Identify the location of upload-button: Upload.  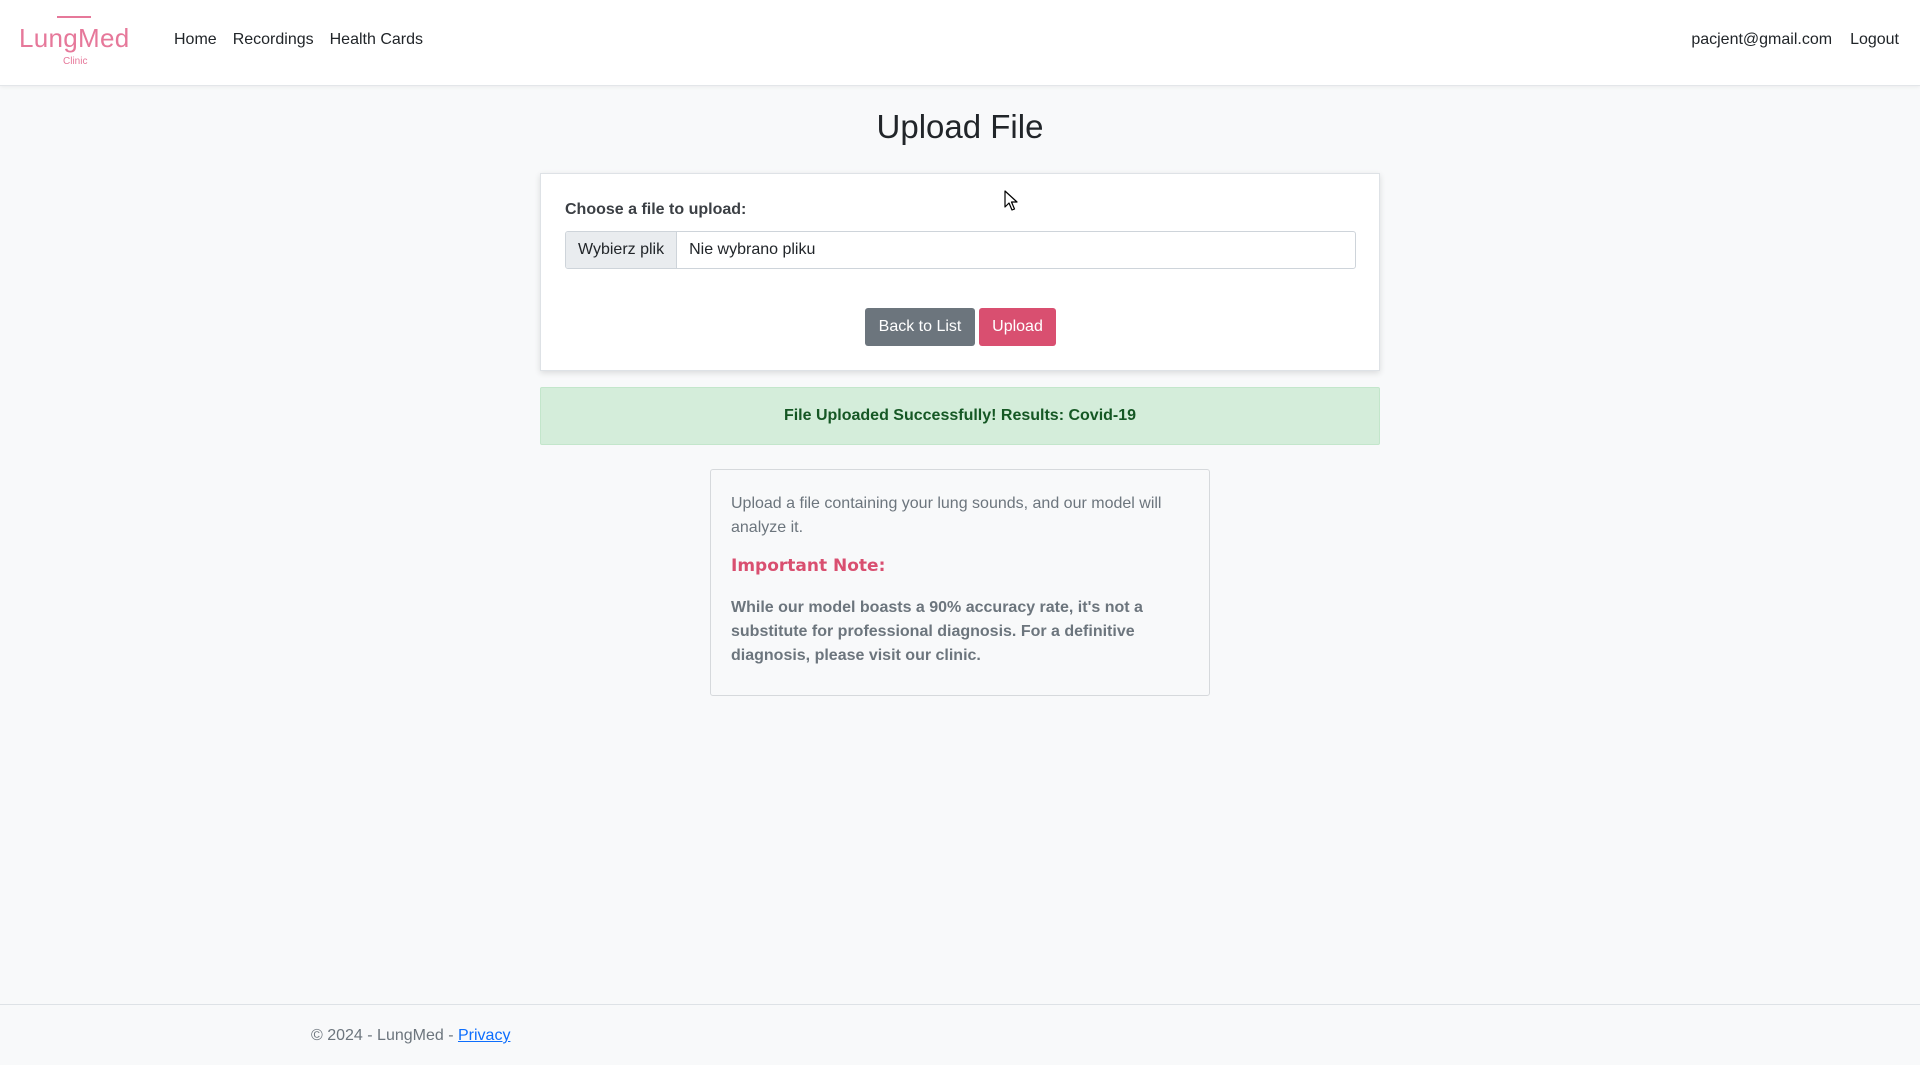
(1017, 327).